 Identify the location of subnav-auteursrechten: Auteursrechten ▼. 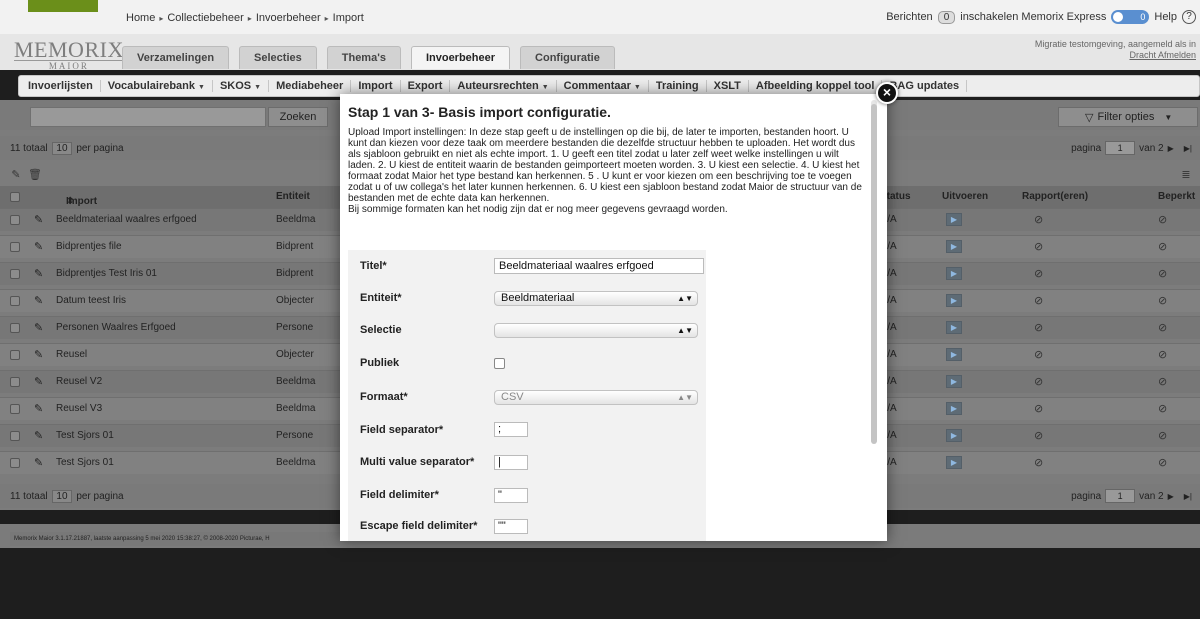
(503, 86).